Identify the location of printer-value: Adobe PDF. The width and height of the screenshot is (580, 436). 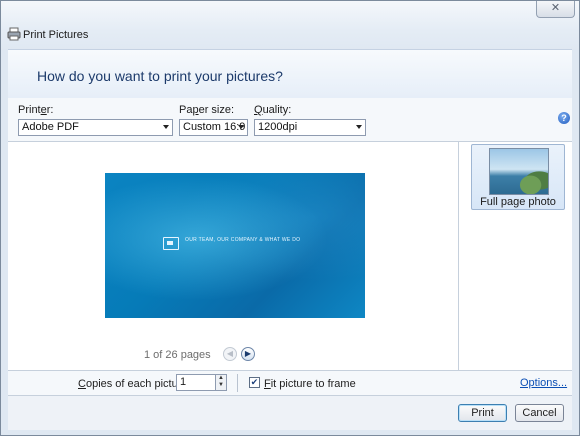
(50, 127).